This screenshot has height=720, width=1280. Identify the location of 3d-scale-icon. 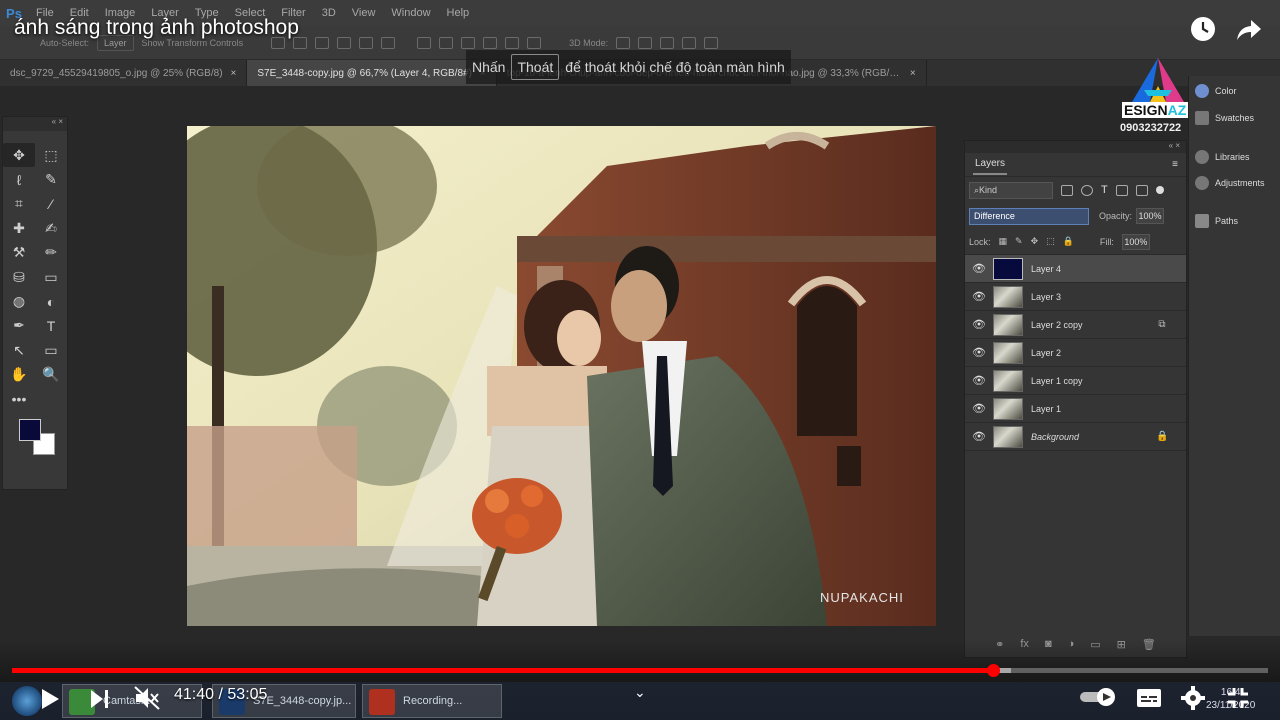
(711, 42).